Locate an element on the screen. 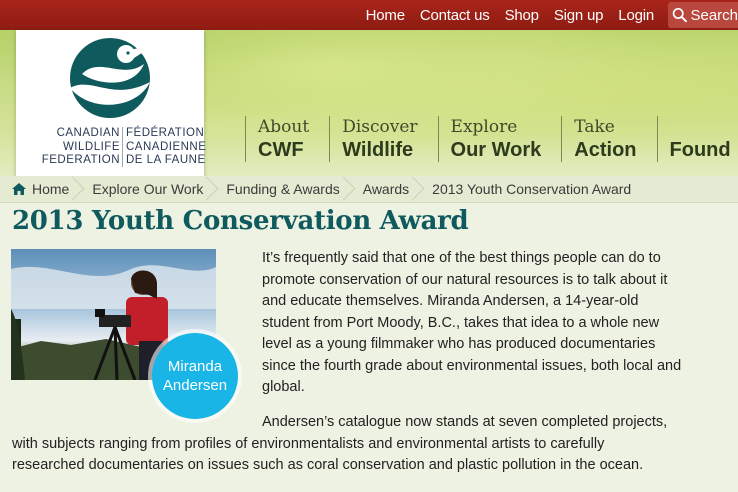 The width and height of the screenshot is (738, 492). logo-text: CANADIAN is located at coordinates (88, 133).